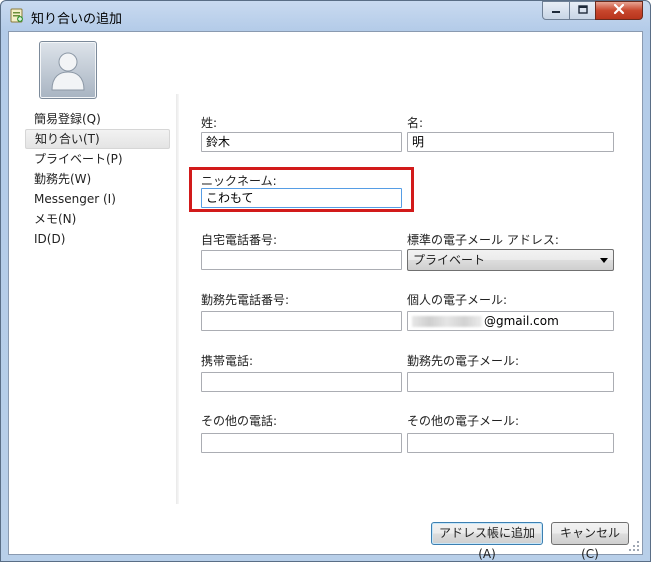 The width and height of the screenshot is (651, 565). I want to click on close-button, so click(619, 10).